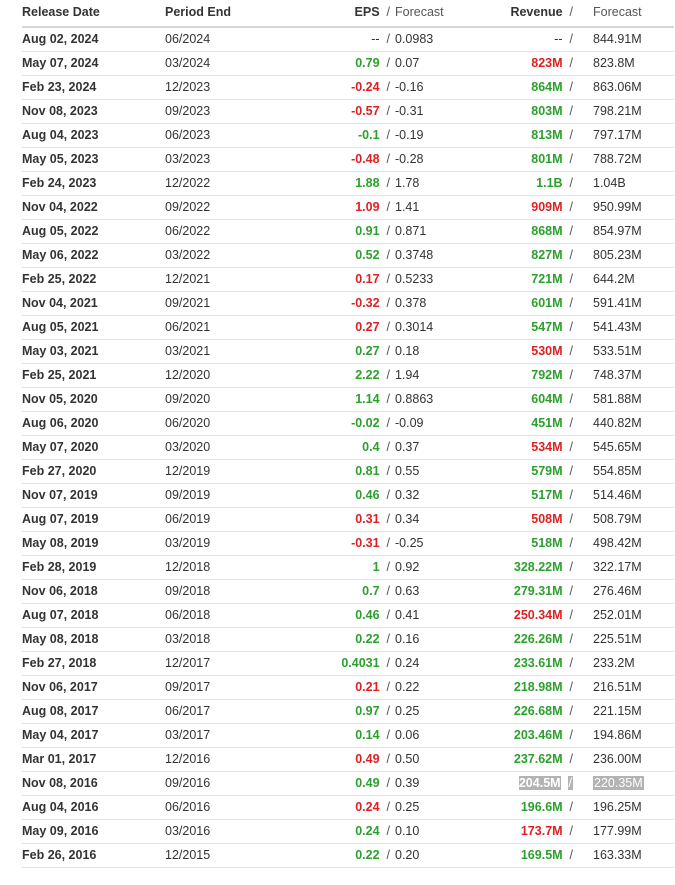  I want to click on eps-actual: 1.14, so click(367, 399).